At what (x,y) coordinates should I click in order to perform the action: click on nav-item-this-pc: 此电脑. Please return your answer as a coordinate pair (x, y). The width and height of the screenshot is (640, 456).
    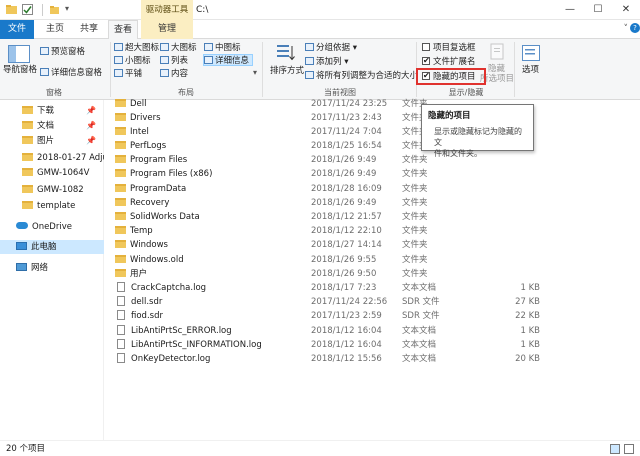
    Looking at the image, I should click on (52, 247).